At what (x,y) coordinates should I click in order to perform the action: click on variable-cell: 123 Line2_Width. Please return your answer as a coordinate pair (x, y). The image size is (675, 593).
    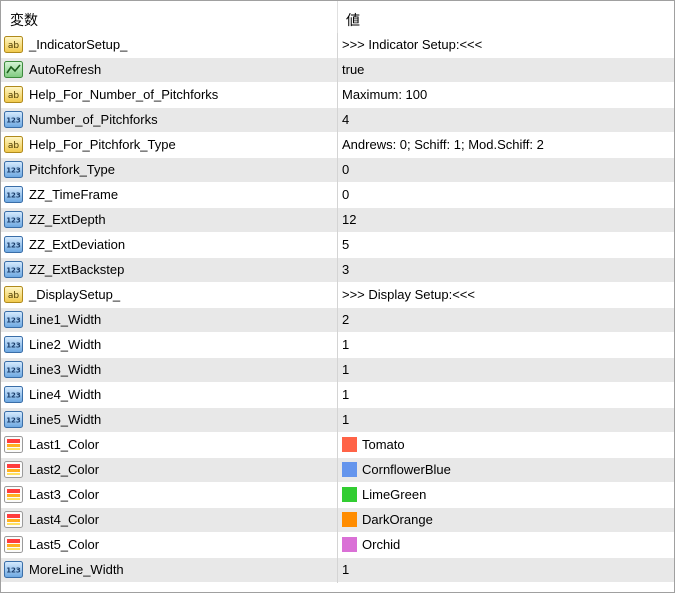
    Looking at the image, I should click on (169, 345).